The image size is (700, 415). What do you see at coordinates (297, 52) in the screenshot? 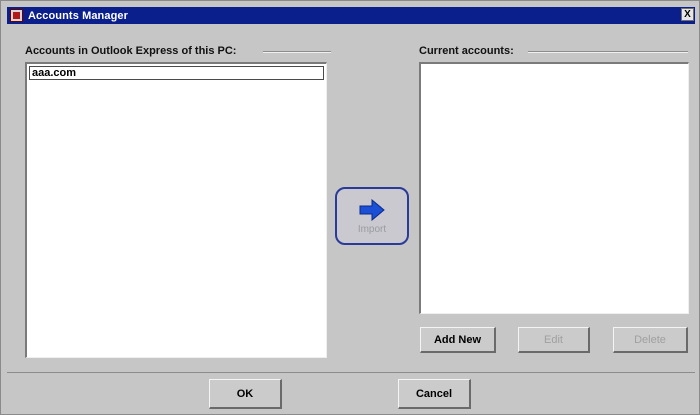
I see `left-group-divider` at bounding box center [297, 52].